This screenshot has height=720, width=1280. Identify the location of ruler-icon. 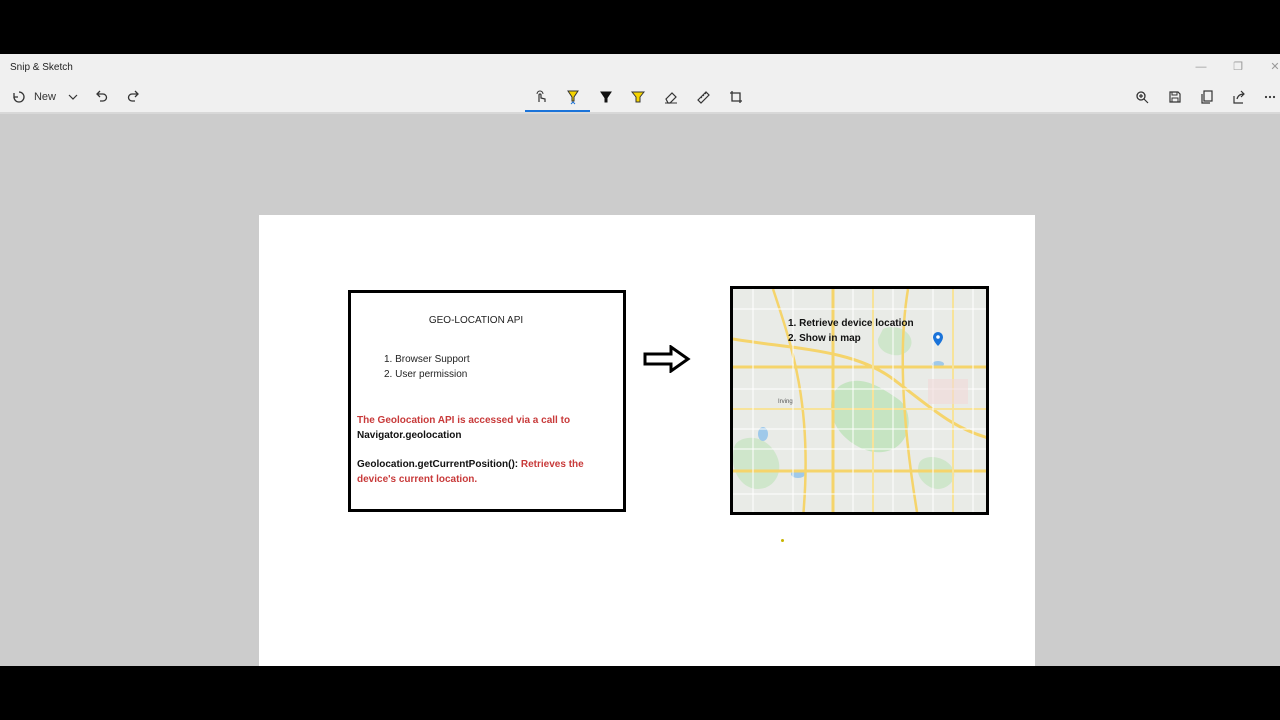
(703, 97).